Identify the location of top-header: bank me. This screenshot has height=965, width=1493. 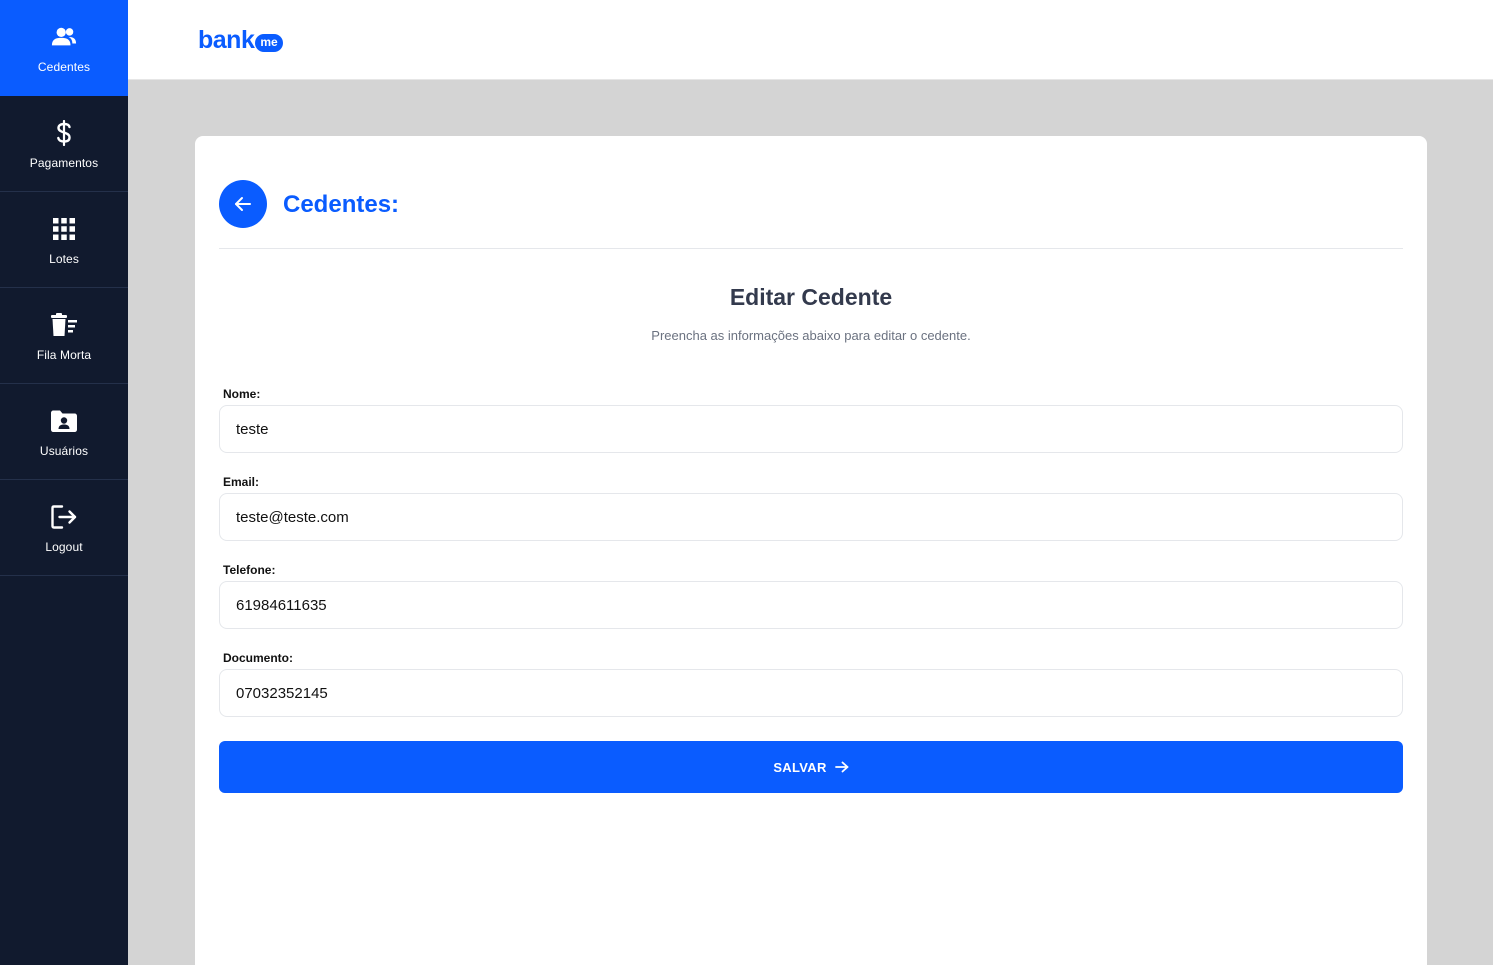
(810, 40).